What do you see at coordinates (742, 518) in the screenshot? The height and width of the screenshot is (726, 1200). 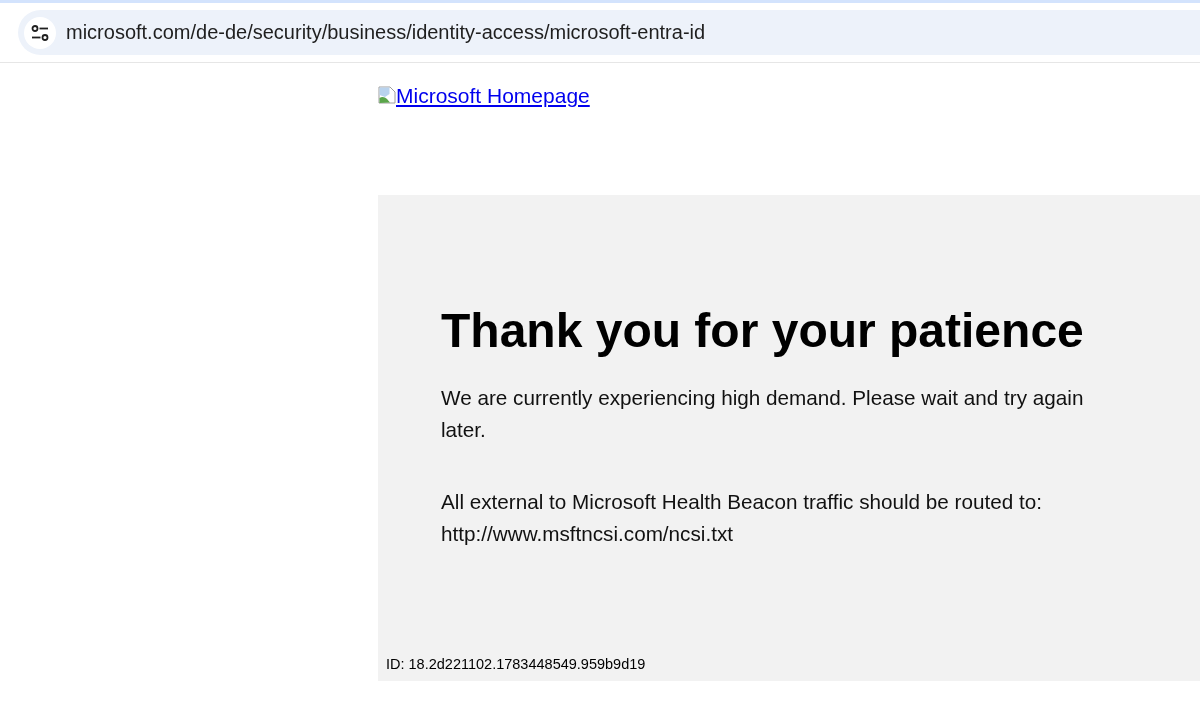 I see `notice-text: All external to Microsoft Health Beacon traffic should be routed to: http://www.msftncsi.com/ncsi.txt` at bounding box center [742, 518].